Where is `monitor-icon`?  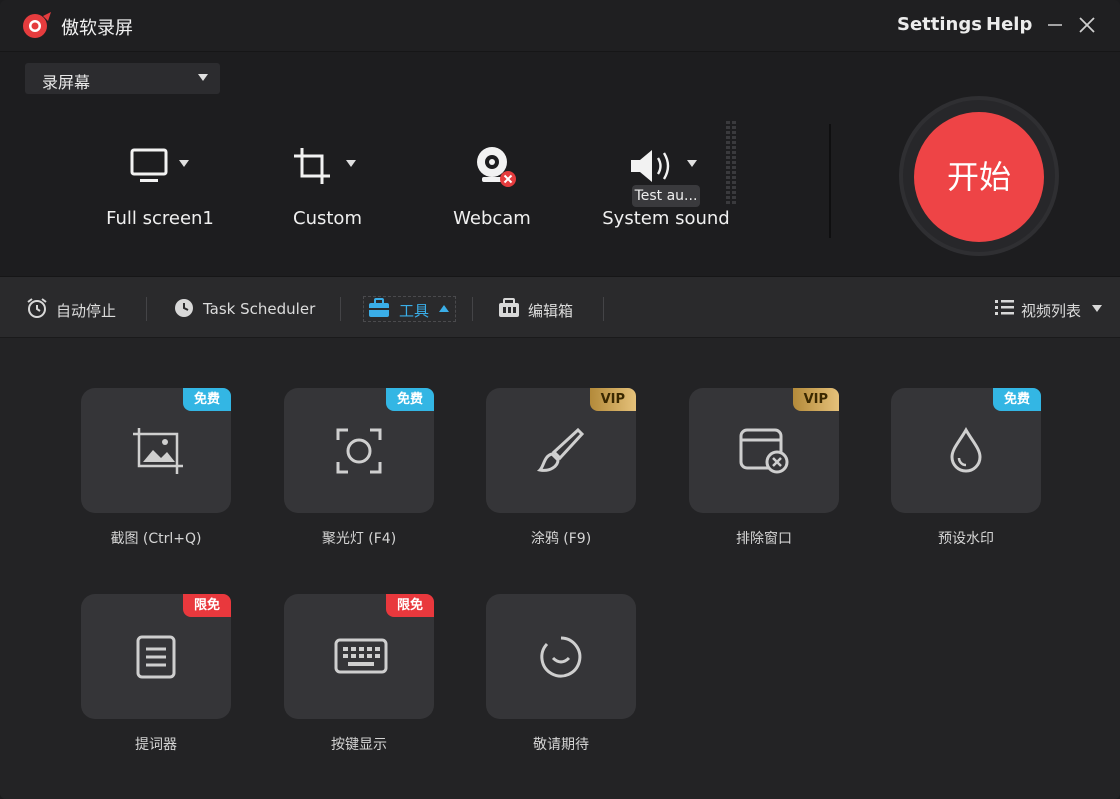 monitor-icon is located at coordinates (149, 165).